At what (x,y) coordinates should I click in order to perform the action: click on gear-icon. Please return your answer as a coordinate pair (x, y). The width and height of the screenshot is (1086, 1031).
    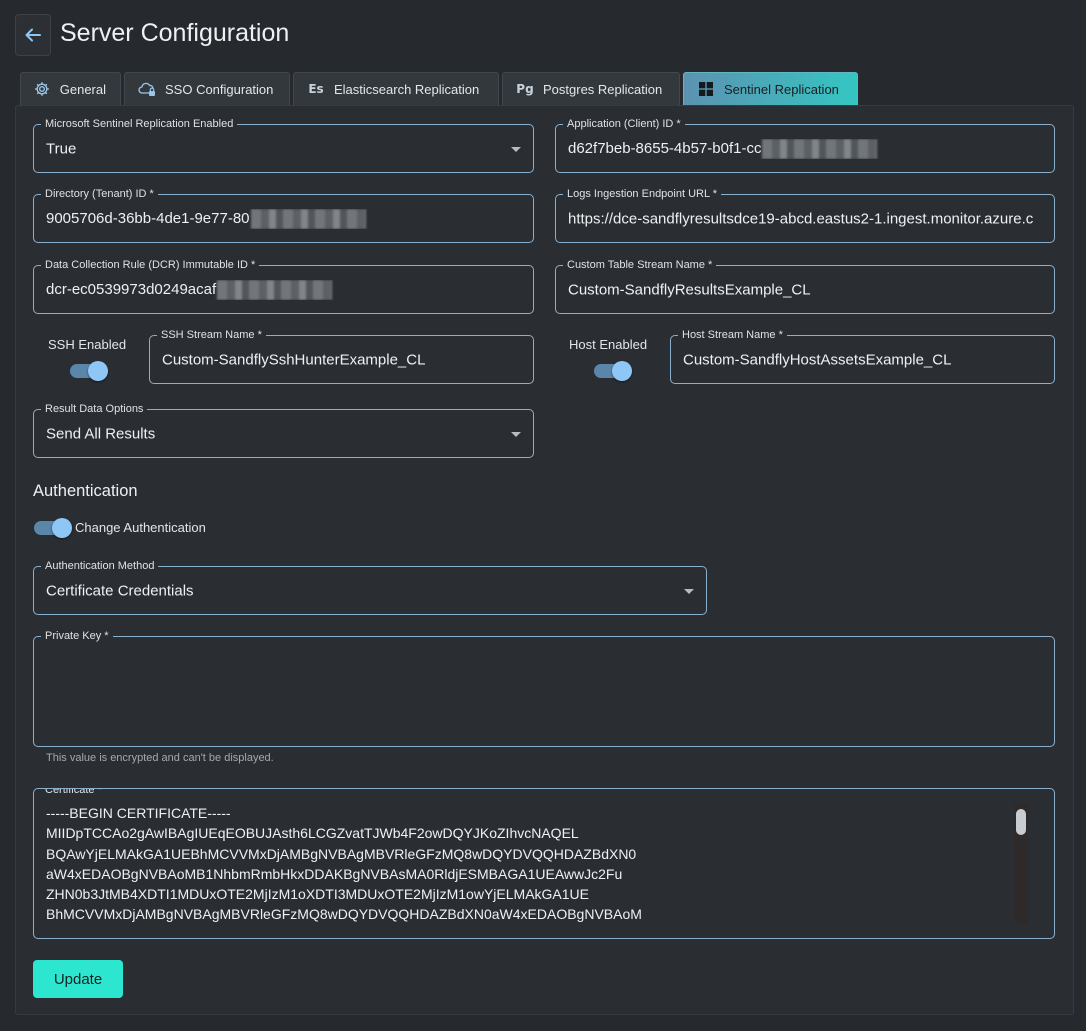
    Looking at the image, I should click on (42, 89).